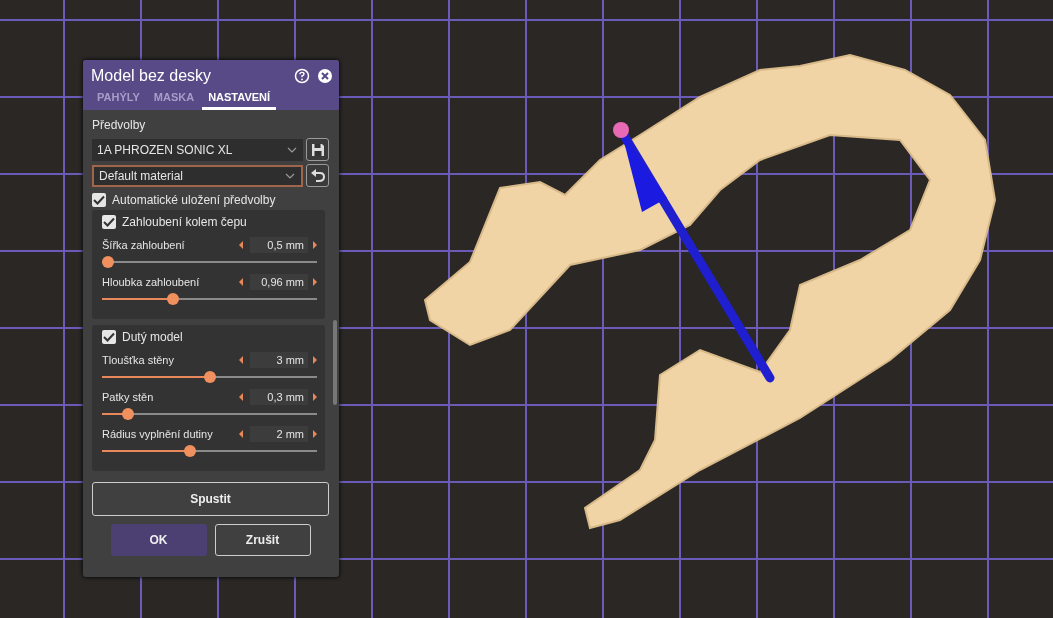  Describe the element at coordinates (194, 200) in the screenshot. I see `checkbox-label: Automatické uložení předvolby` at that location.